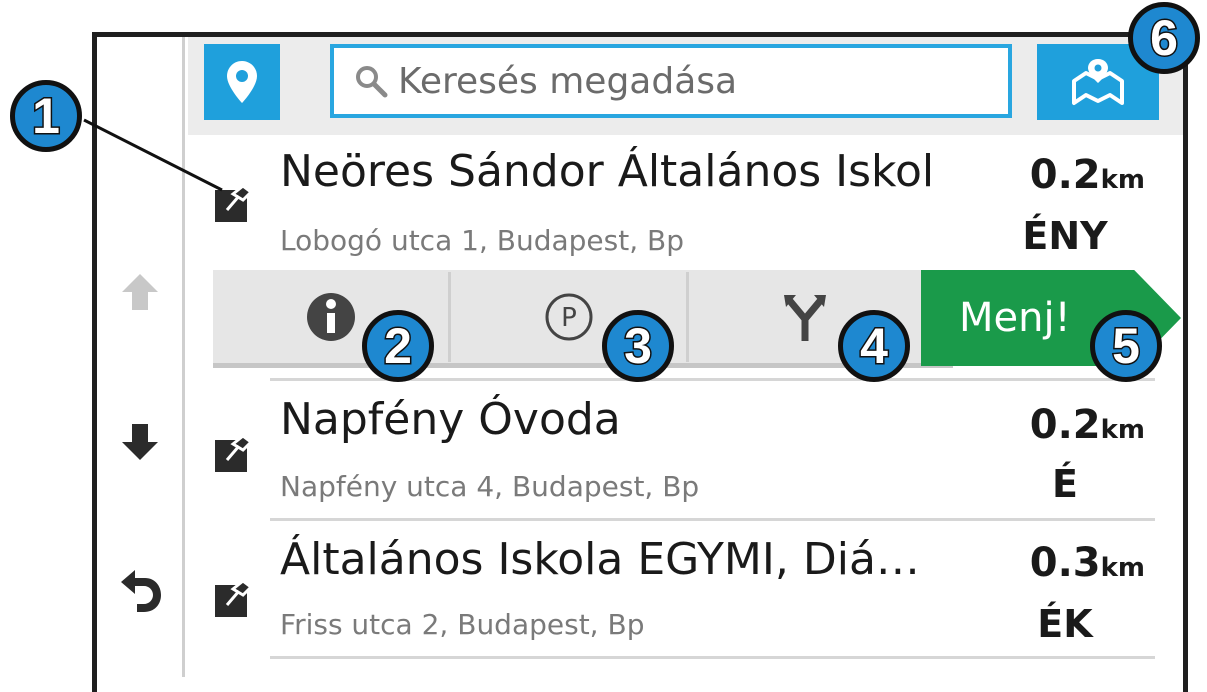  What do you see at coordinates (398, 346) in the screenshot?
I see `callout-2: 2` at bounding box center [398, 346].